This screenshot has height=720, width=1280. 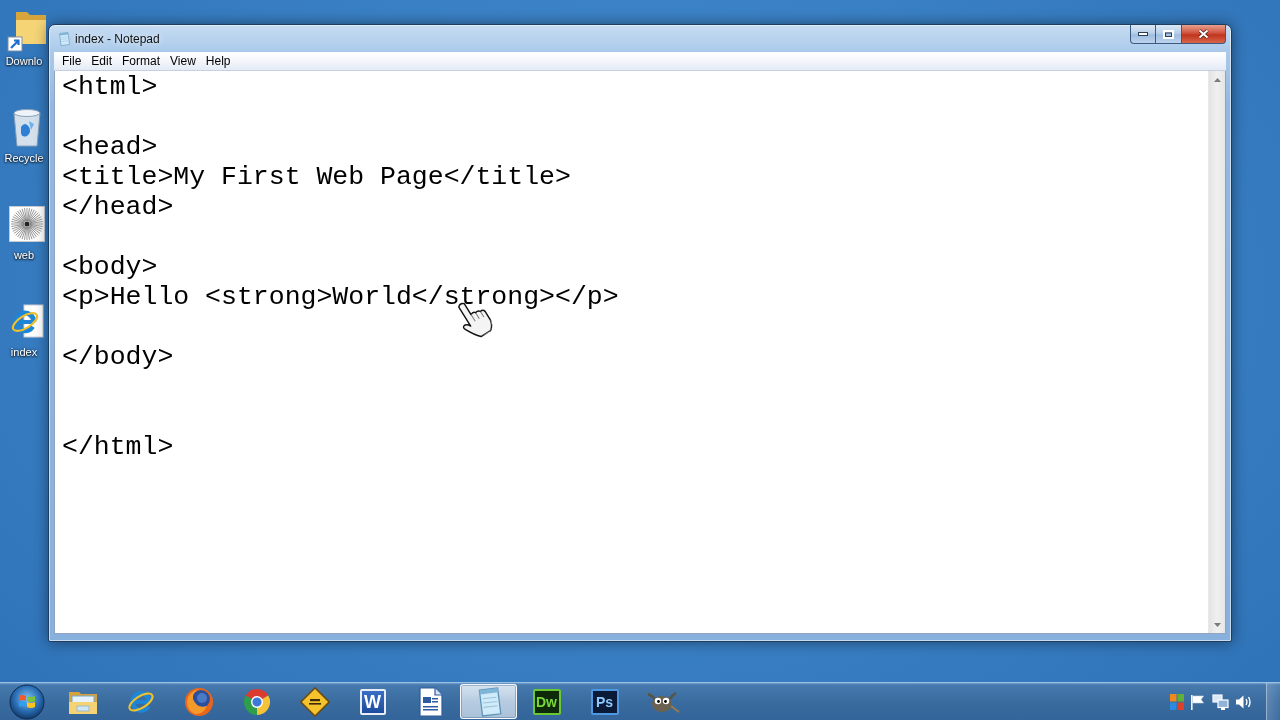 I want to click on mascot-icon, so click(x=662, y=701).